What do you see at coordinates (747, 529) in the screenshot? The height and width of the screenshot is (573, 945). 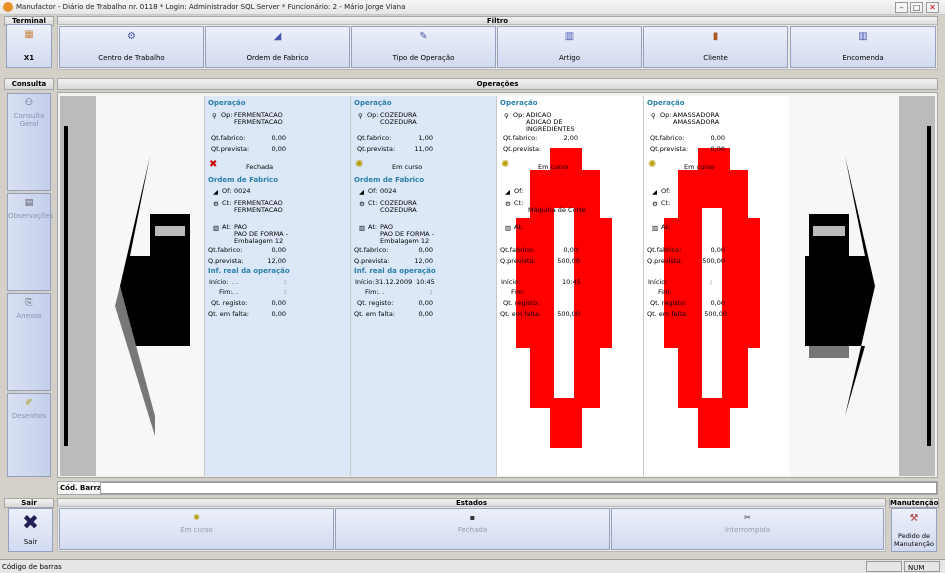 I see `state-interrupted-button: ✂ Interrompida` at bounding box center [747, 529].